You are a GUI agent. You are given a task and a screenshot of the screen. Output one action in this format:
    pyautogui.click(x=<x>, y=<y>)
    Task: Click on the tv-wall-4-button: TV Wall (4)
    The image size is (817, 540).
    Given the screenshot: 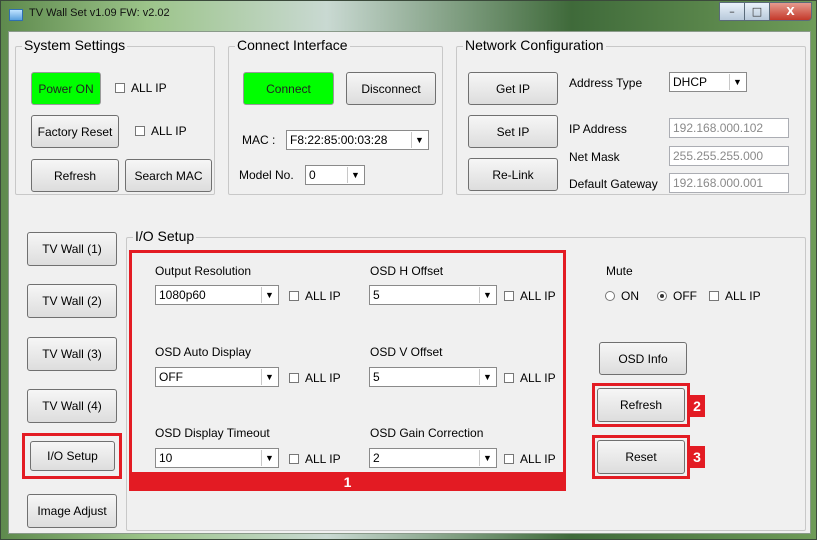 What is the action you would take?
    pyautogui.click(x=72, y=406)
    